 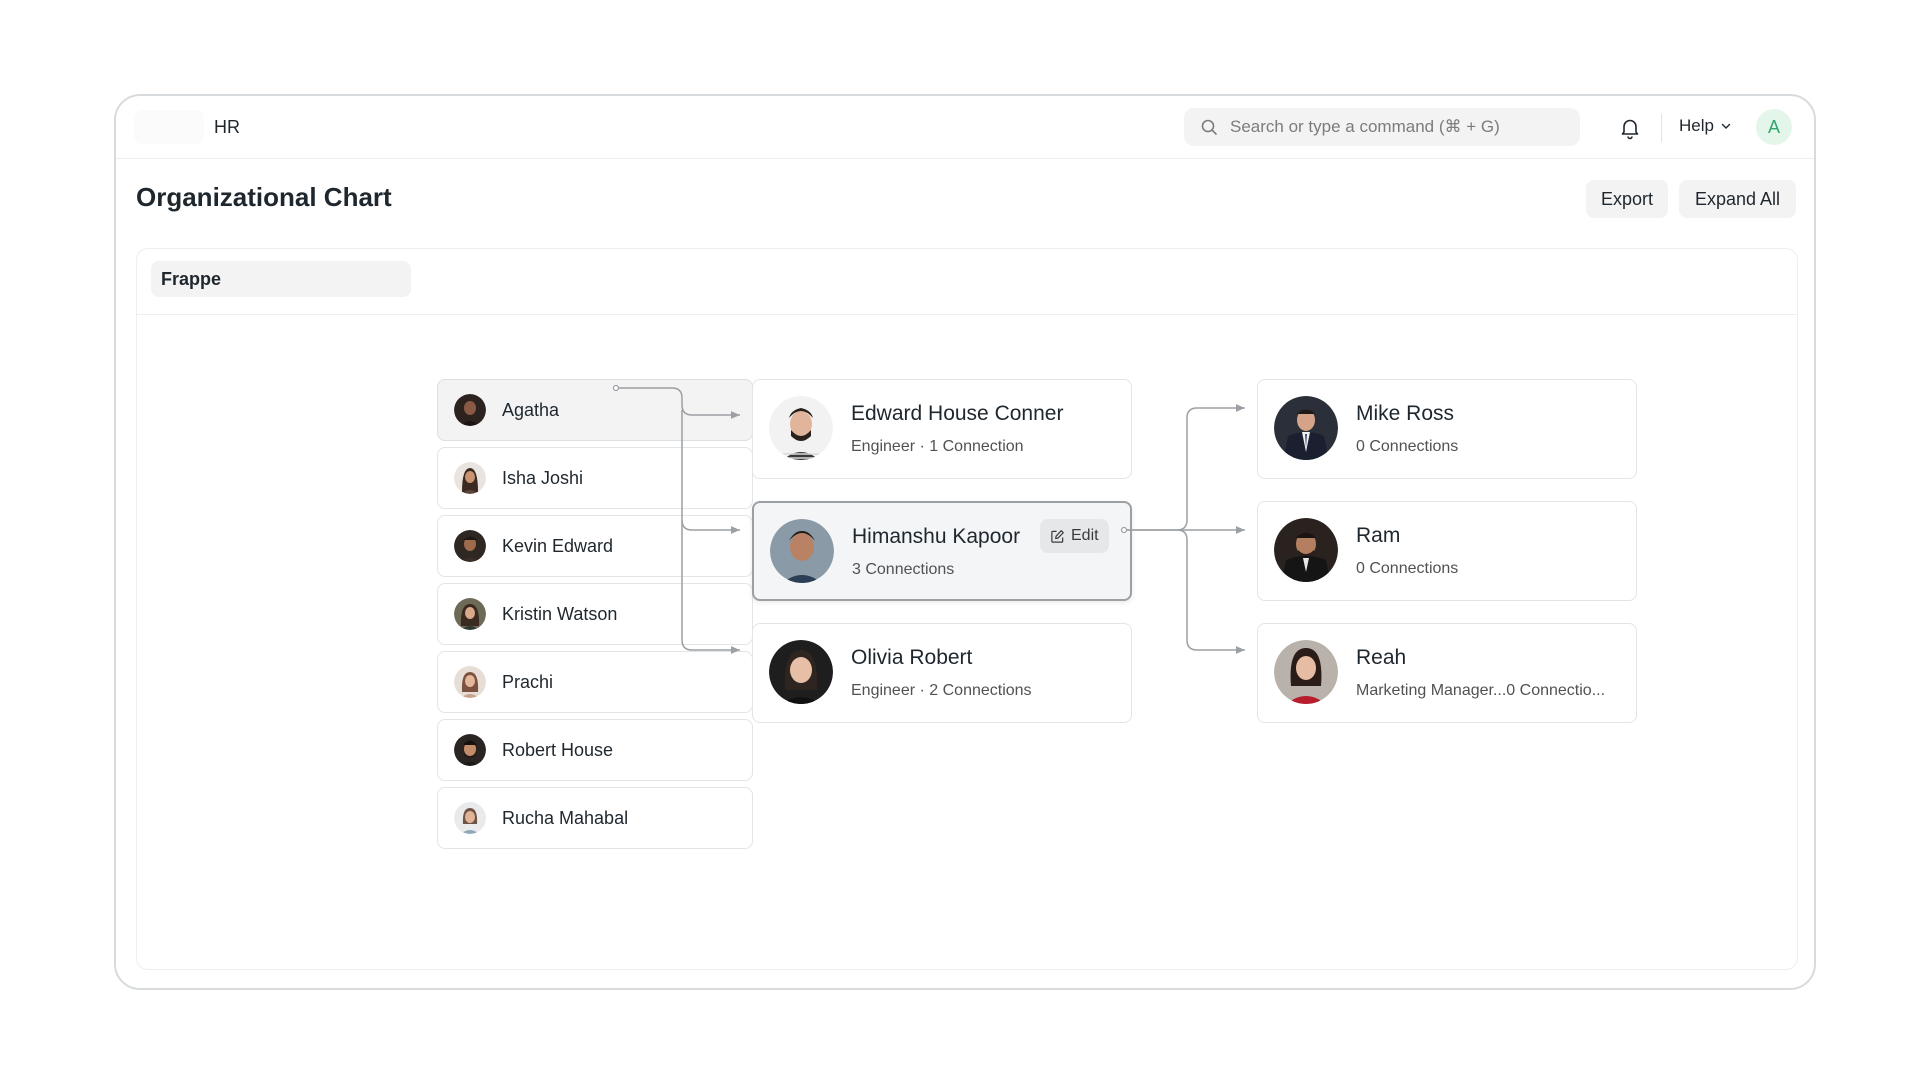 I want to click on employee-name: Agatha, so click(x=531, y=409).